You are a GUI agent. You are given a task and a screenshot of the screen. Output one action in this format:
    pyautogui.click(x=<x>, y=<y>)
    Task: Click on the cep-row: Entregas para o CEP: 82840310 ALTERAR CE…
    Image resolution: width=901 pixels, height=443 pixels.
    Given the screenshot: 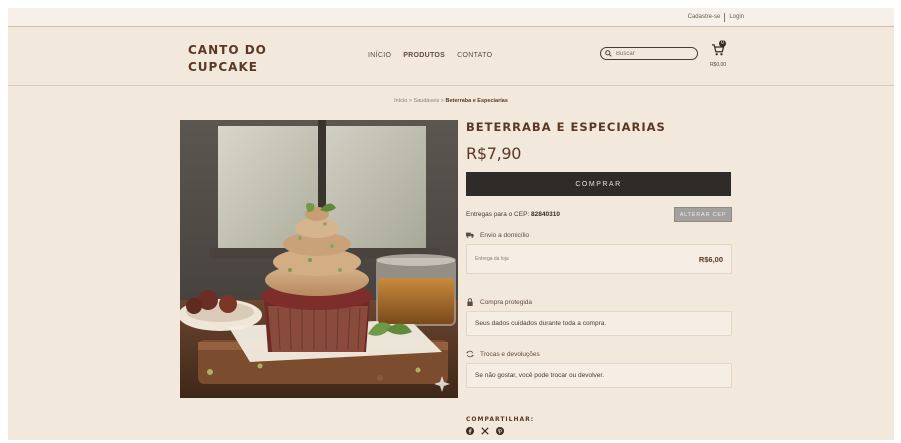 What is the action you would take?
    pyautogui.click(x=599, y=214)
    